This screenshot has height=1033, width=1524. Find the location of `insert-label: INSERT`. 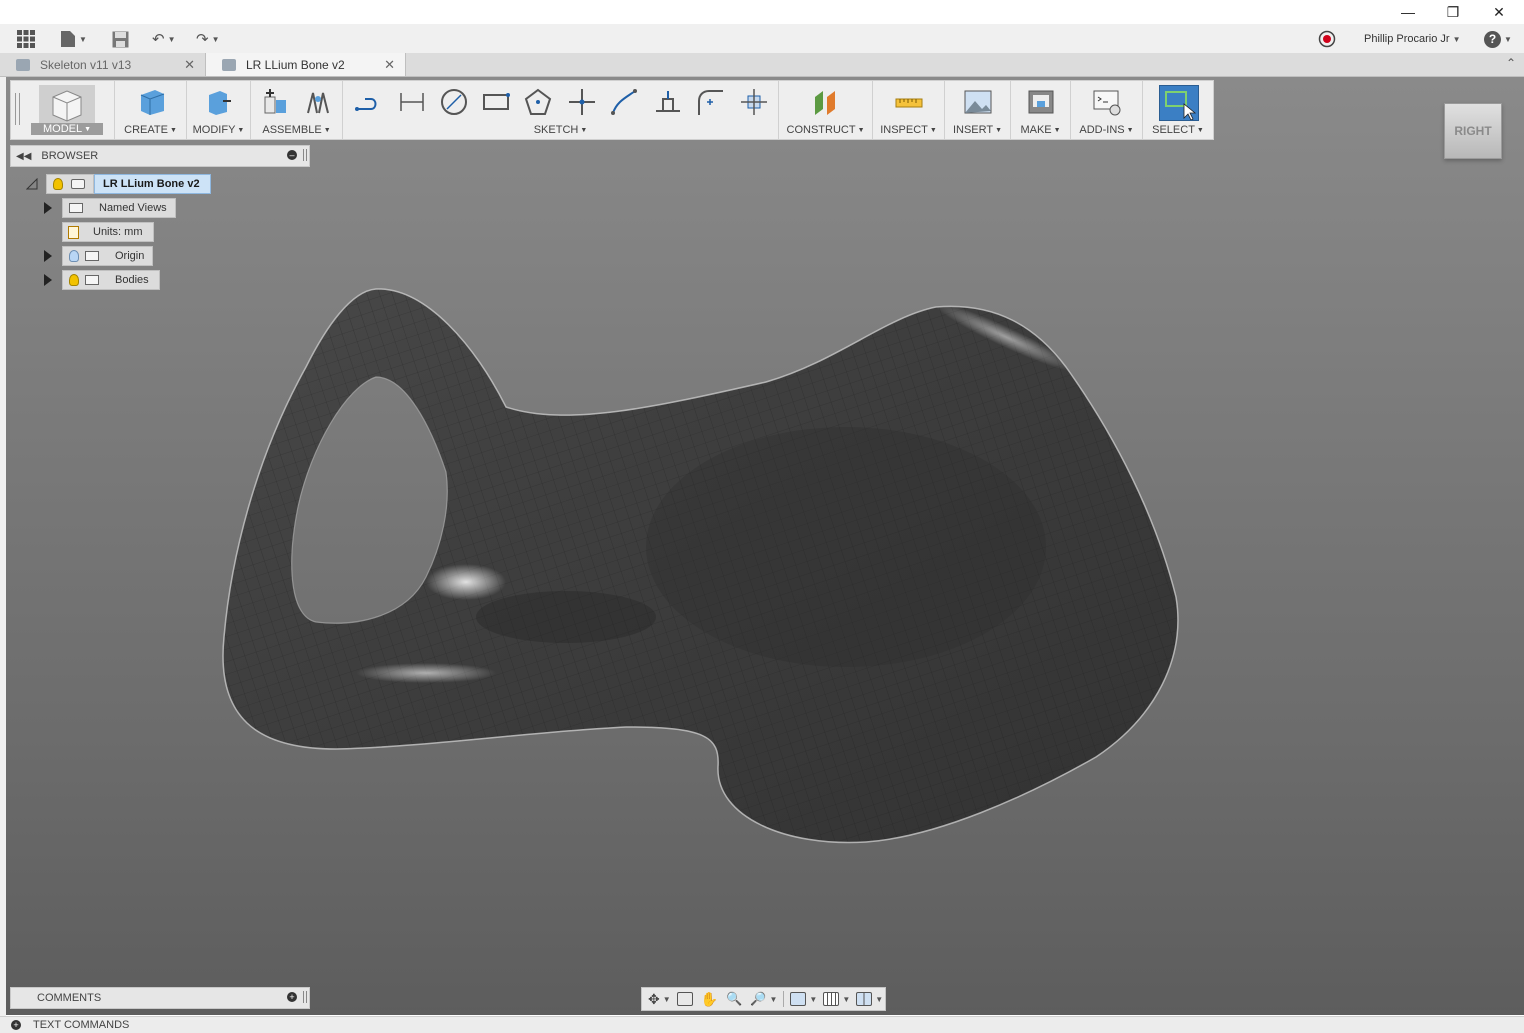

insert-label: INSERT is located at coordinates (973, 130).